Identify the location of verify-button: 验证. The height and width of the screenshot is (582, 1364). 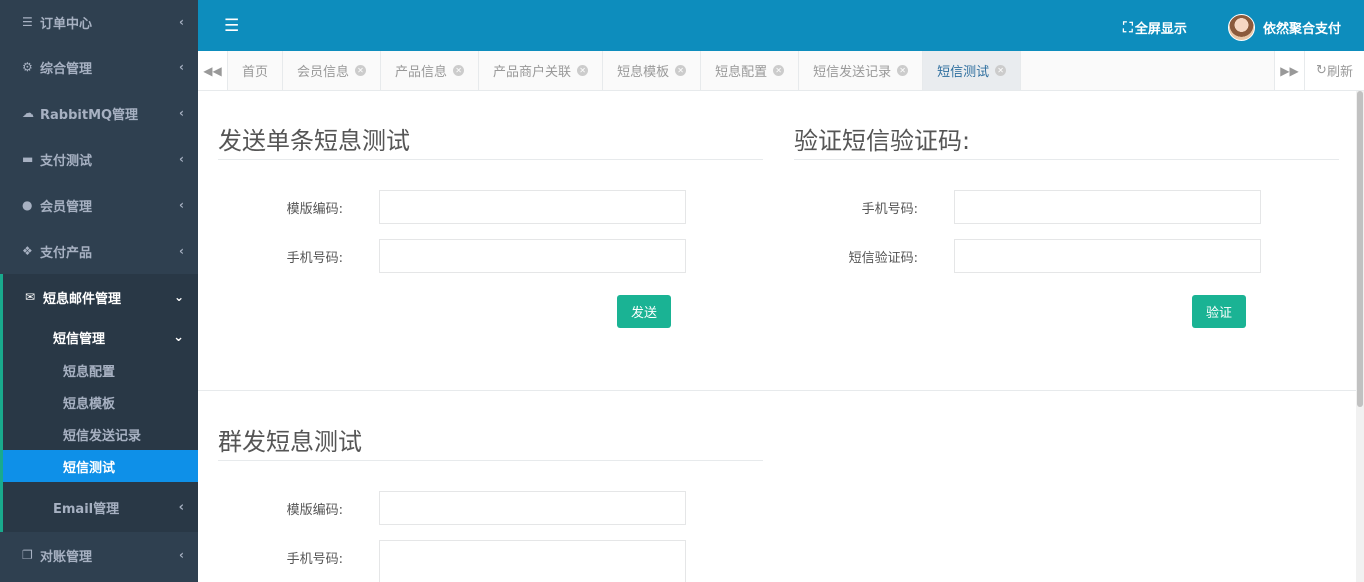
(1219, 311).